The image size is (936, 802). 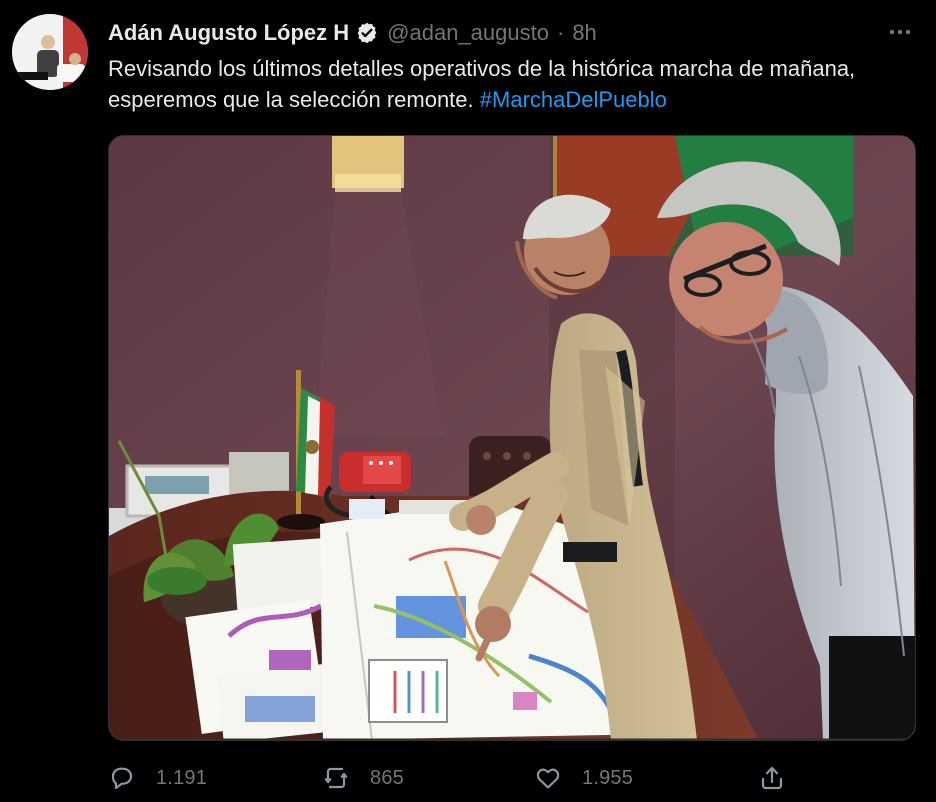 I want to click on heart-icon, so click(x=548, y=778).